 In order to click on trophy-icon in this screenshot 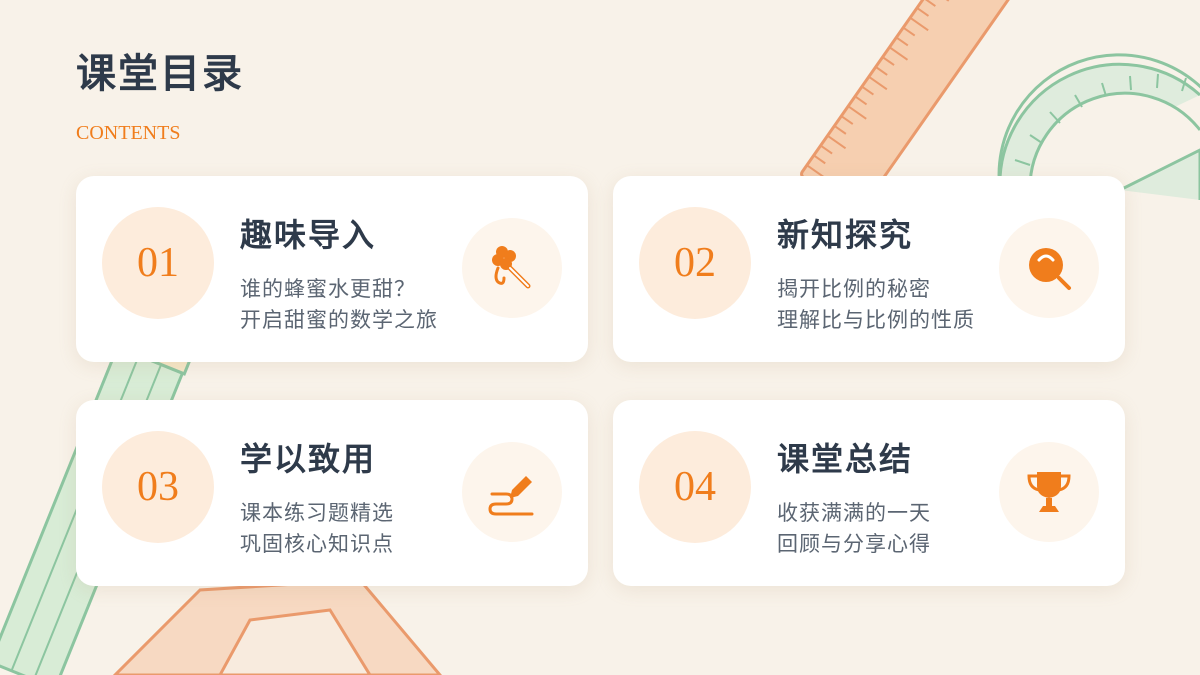, I will do `click(1049, 492)`.